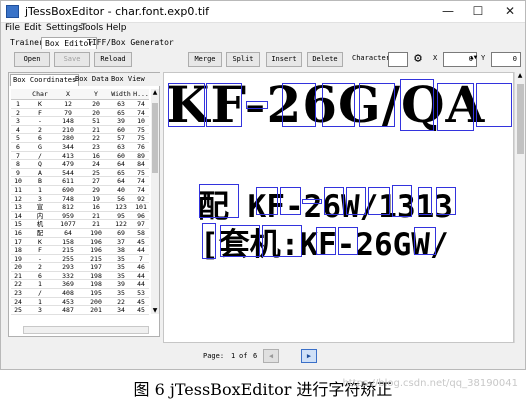  Describe the element at coordinates (40, 224) in the screenshot. I see `table-cell: 机` at that location.